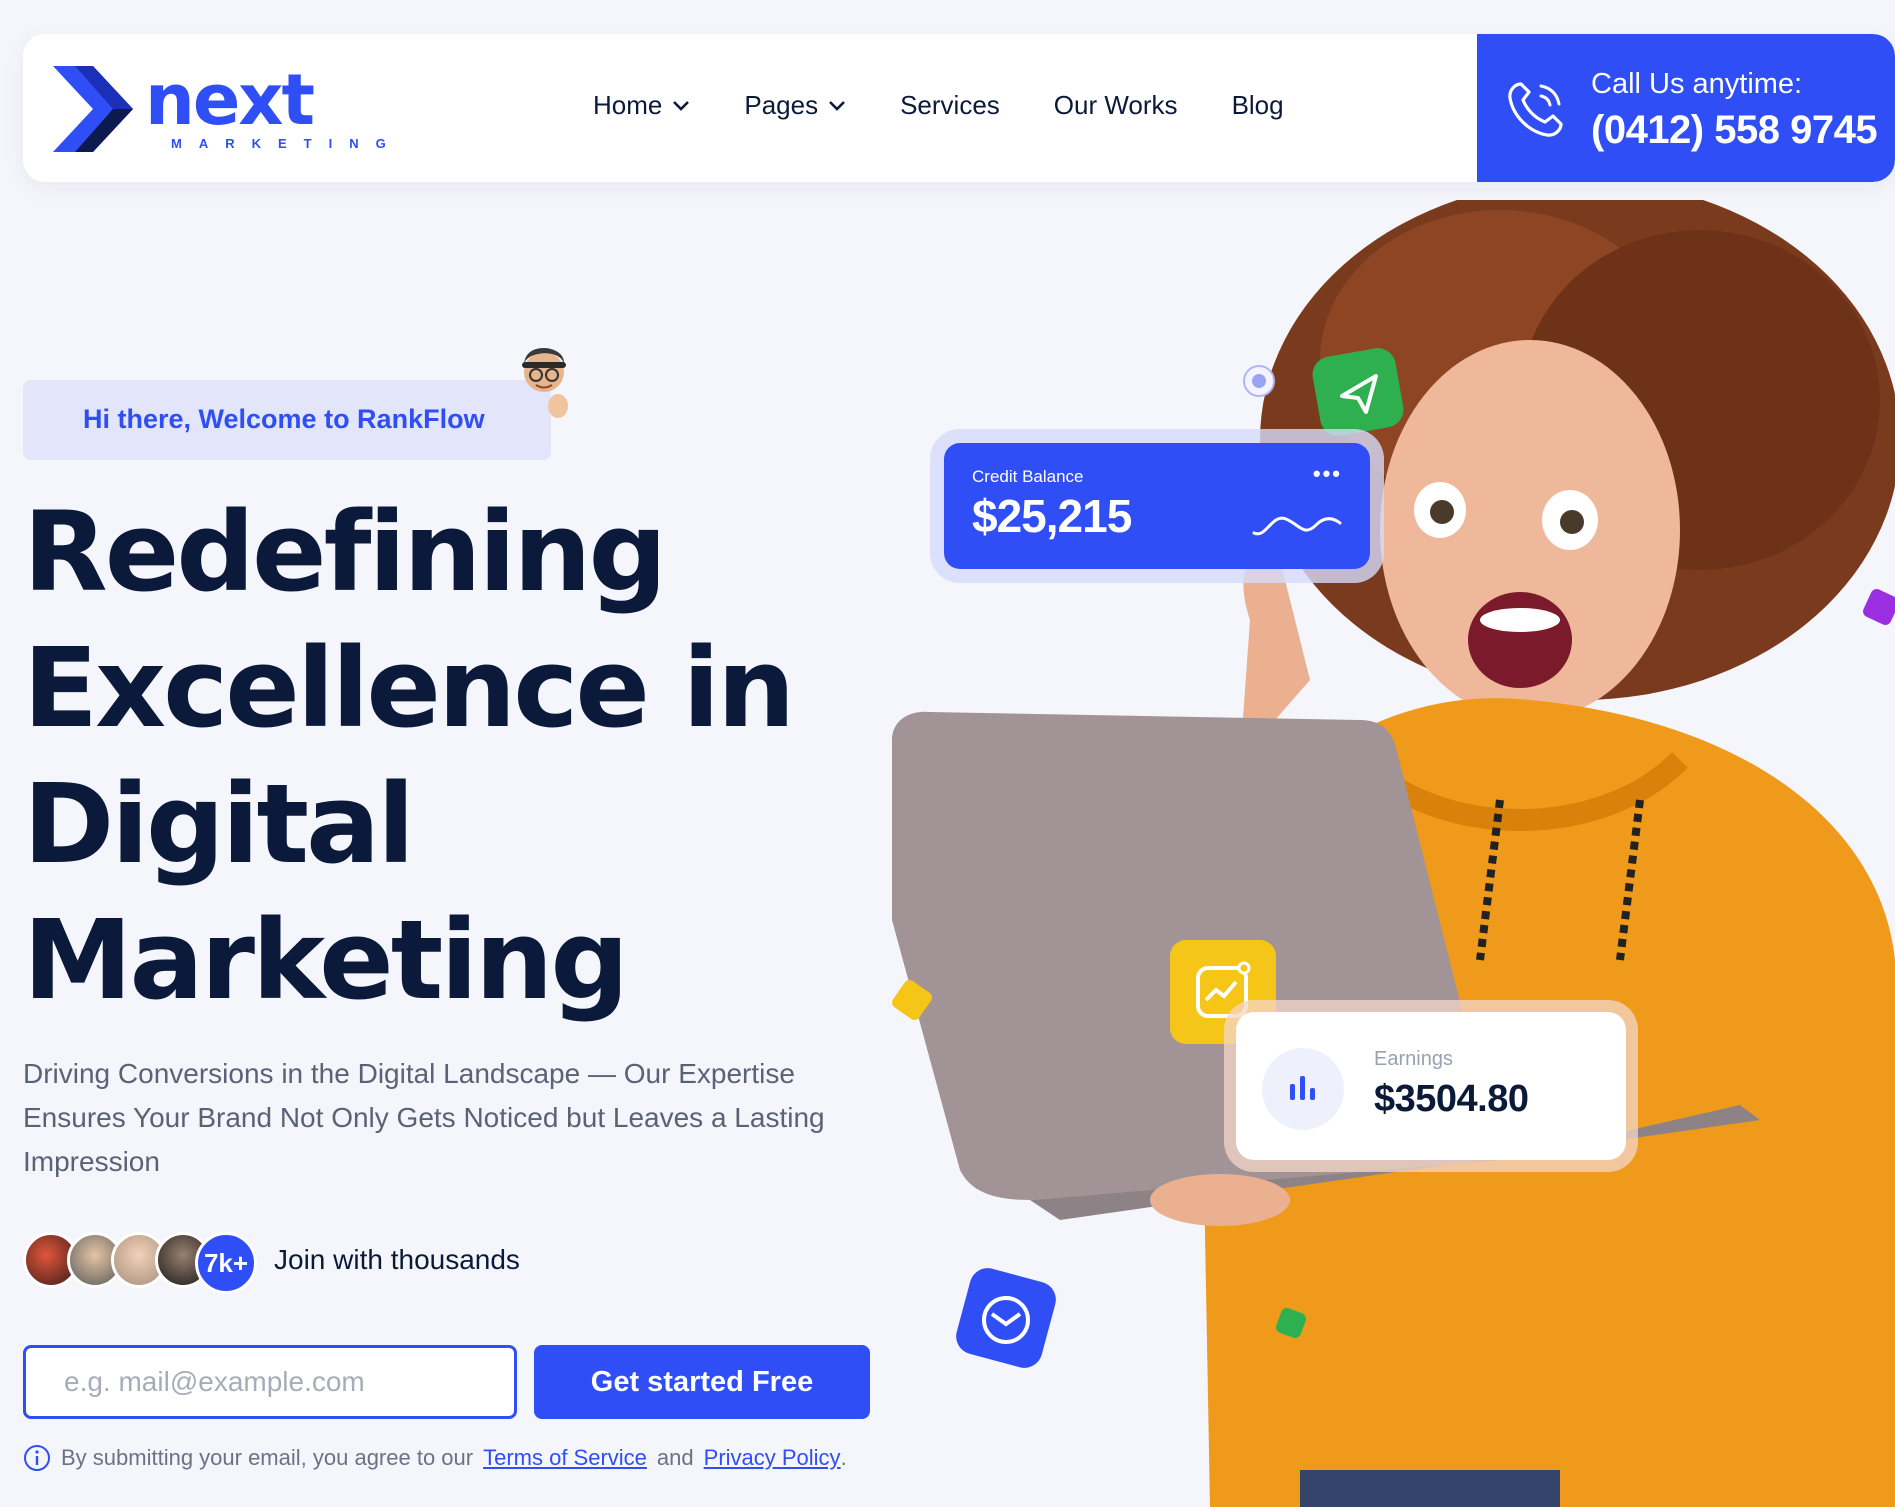 The height and width of the screenshot is (1507, 1895). I want to click on green-shape-icon, so click(1291, 1323).